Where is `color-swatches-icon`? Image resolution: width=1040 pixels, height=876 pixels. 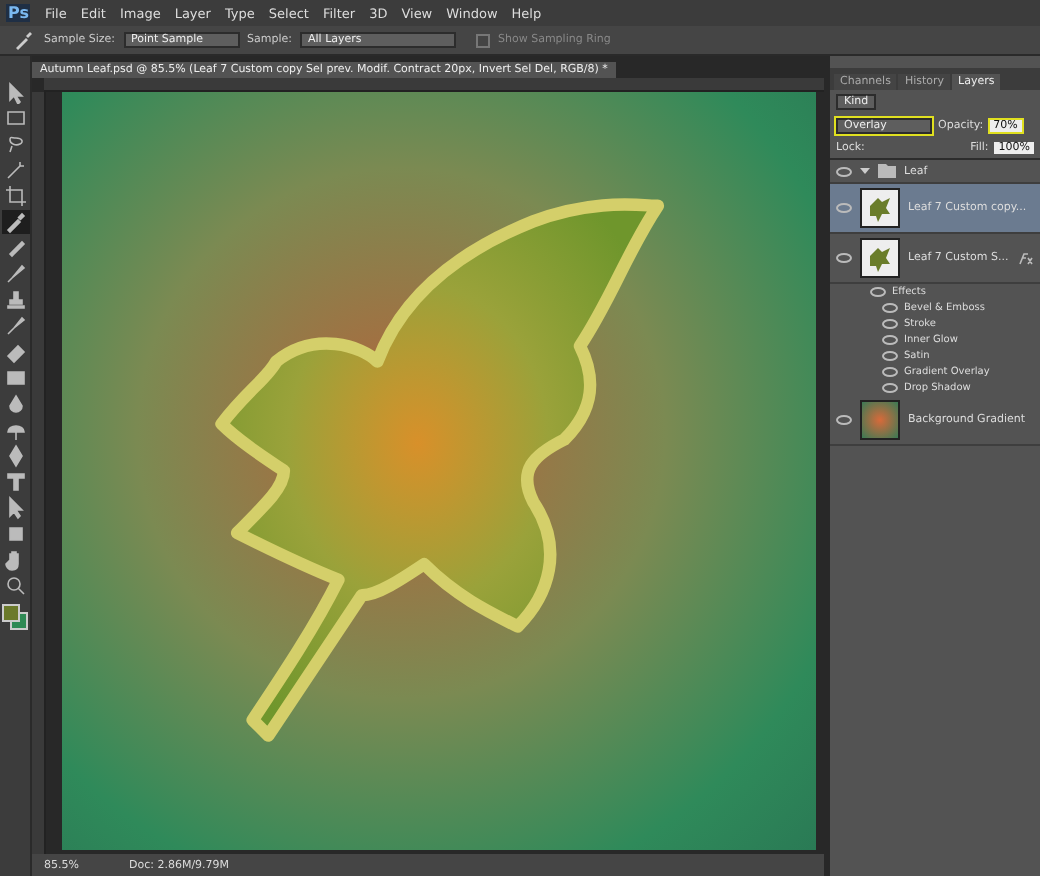 color-swatches-icon is located at coordinates (15, 617).